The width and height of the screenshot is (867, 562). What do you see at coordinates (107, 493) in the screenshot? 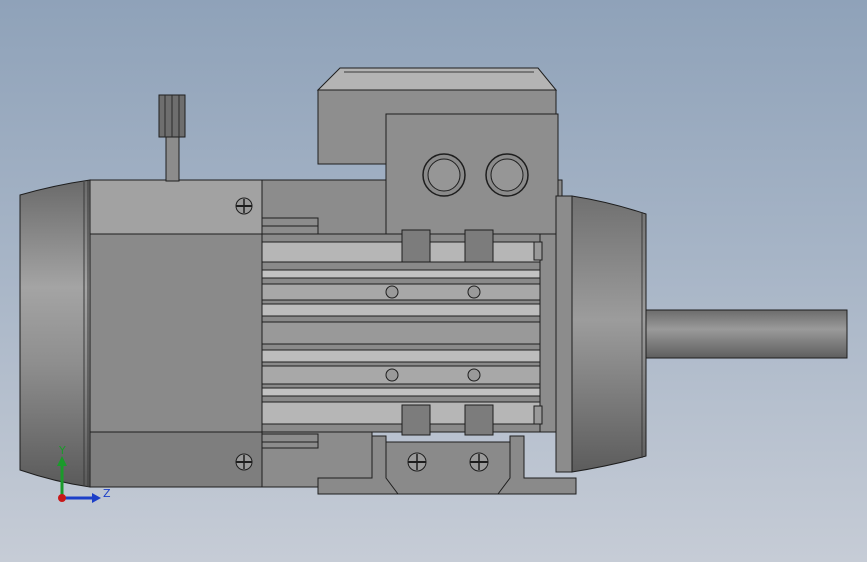
I see `z-axis-label: Z` at bounding box center [107, 493].